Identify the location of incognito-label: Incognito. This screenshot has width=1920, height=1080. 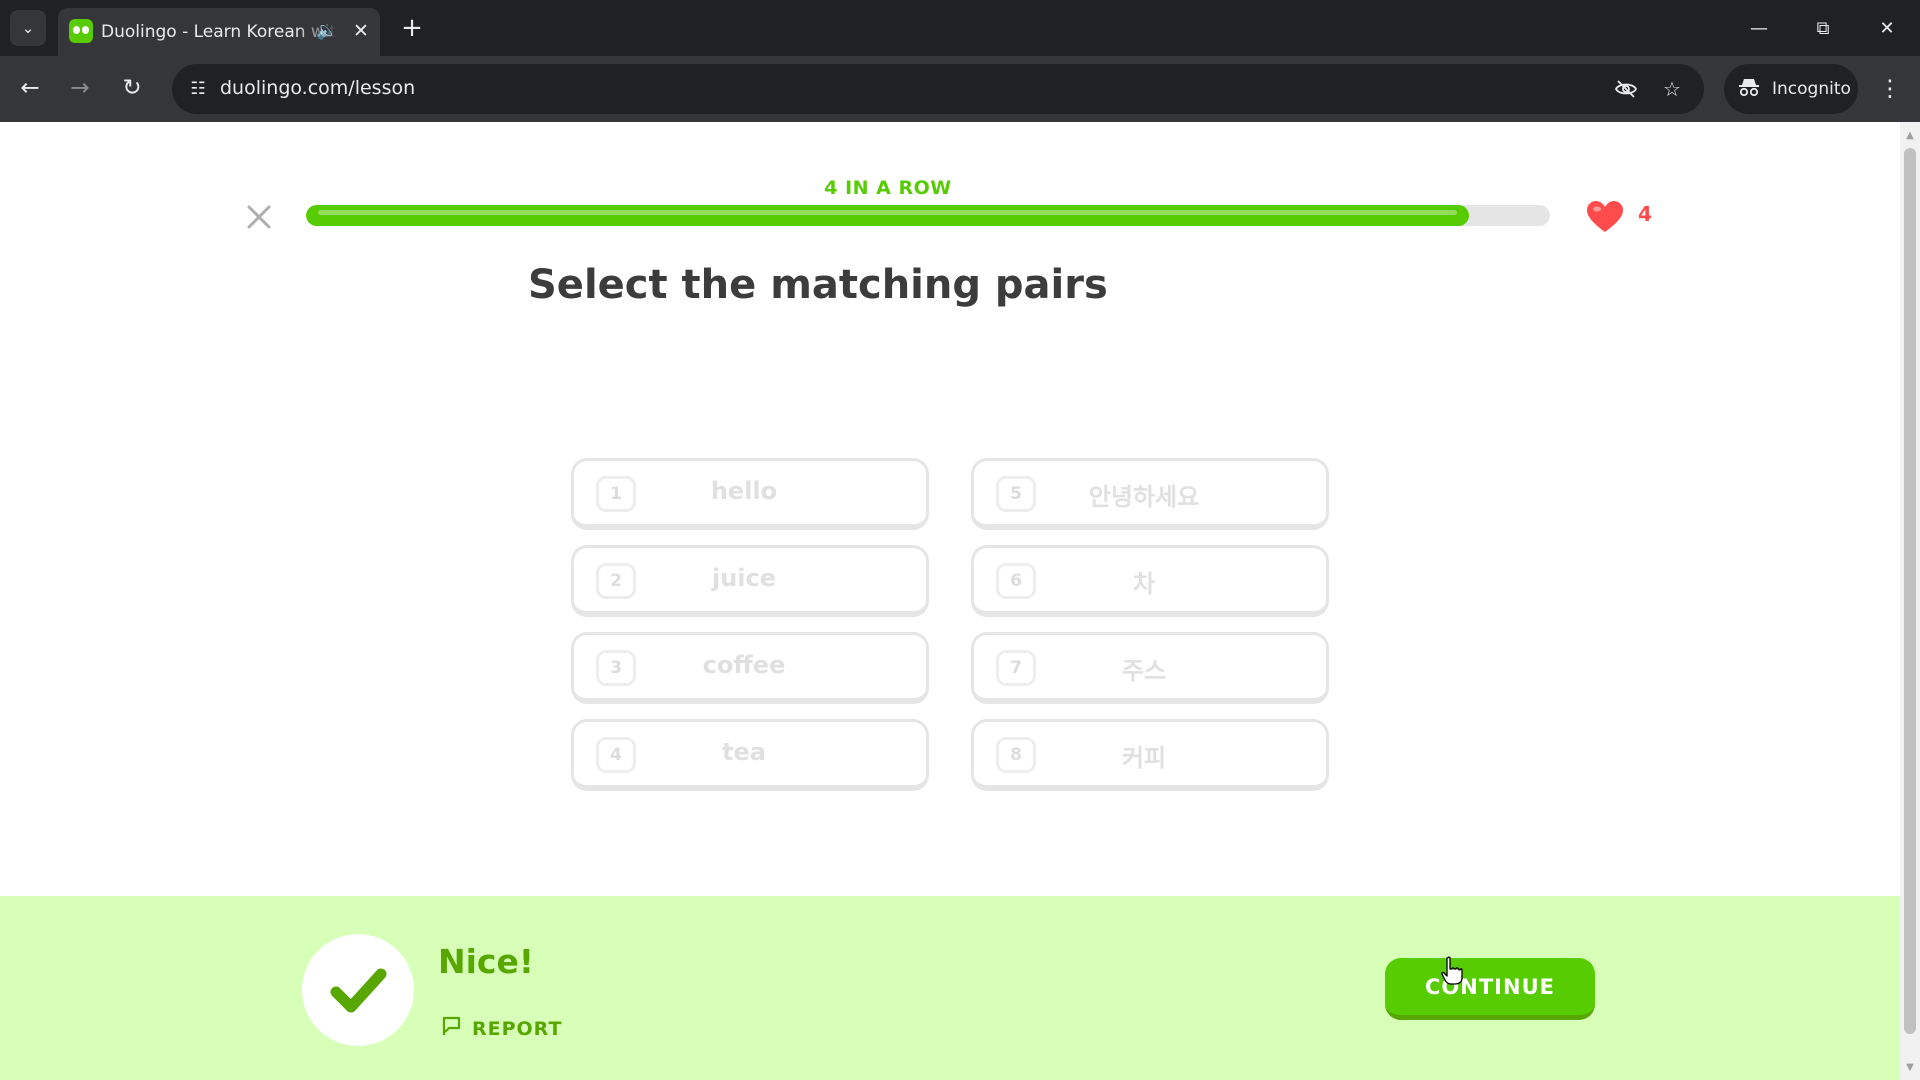
(1811, 89).